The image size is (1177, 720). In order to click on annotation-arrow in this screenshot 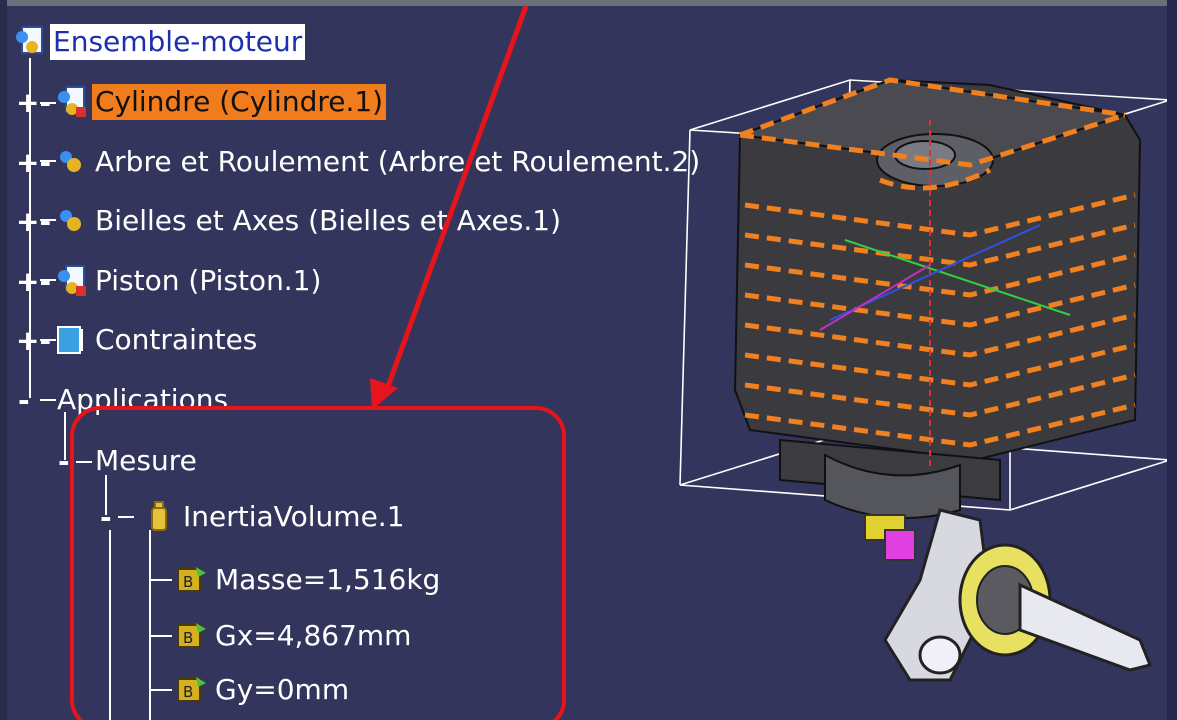, I will do `click(456, 199)`.